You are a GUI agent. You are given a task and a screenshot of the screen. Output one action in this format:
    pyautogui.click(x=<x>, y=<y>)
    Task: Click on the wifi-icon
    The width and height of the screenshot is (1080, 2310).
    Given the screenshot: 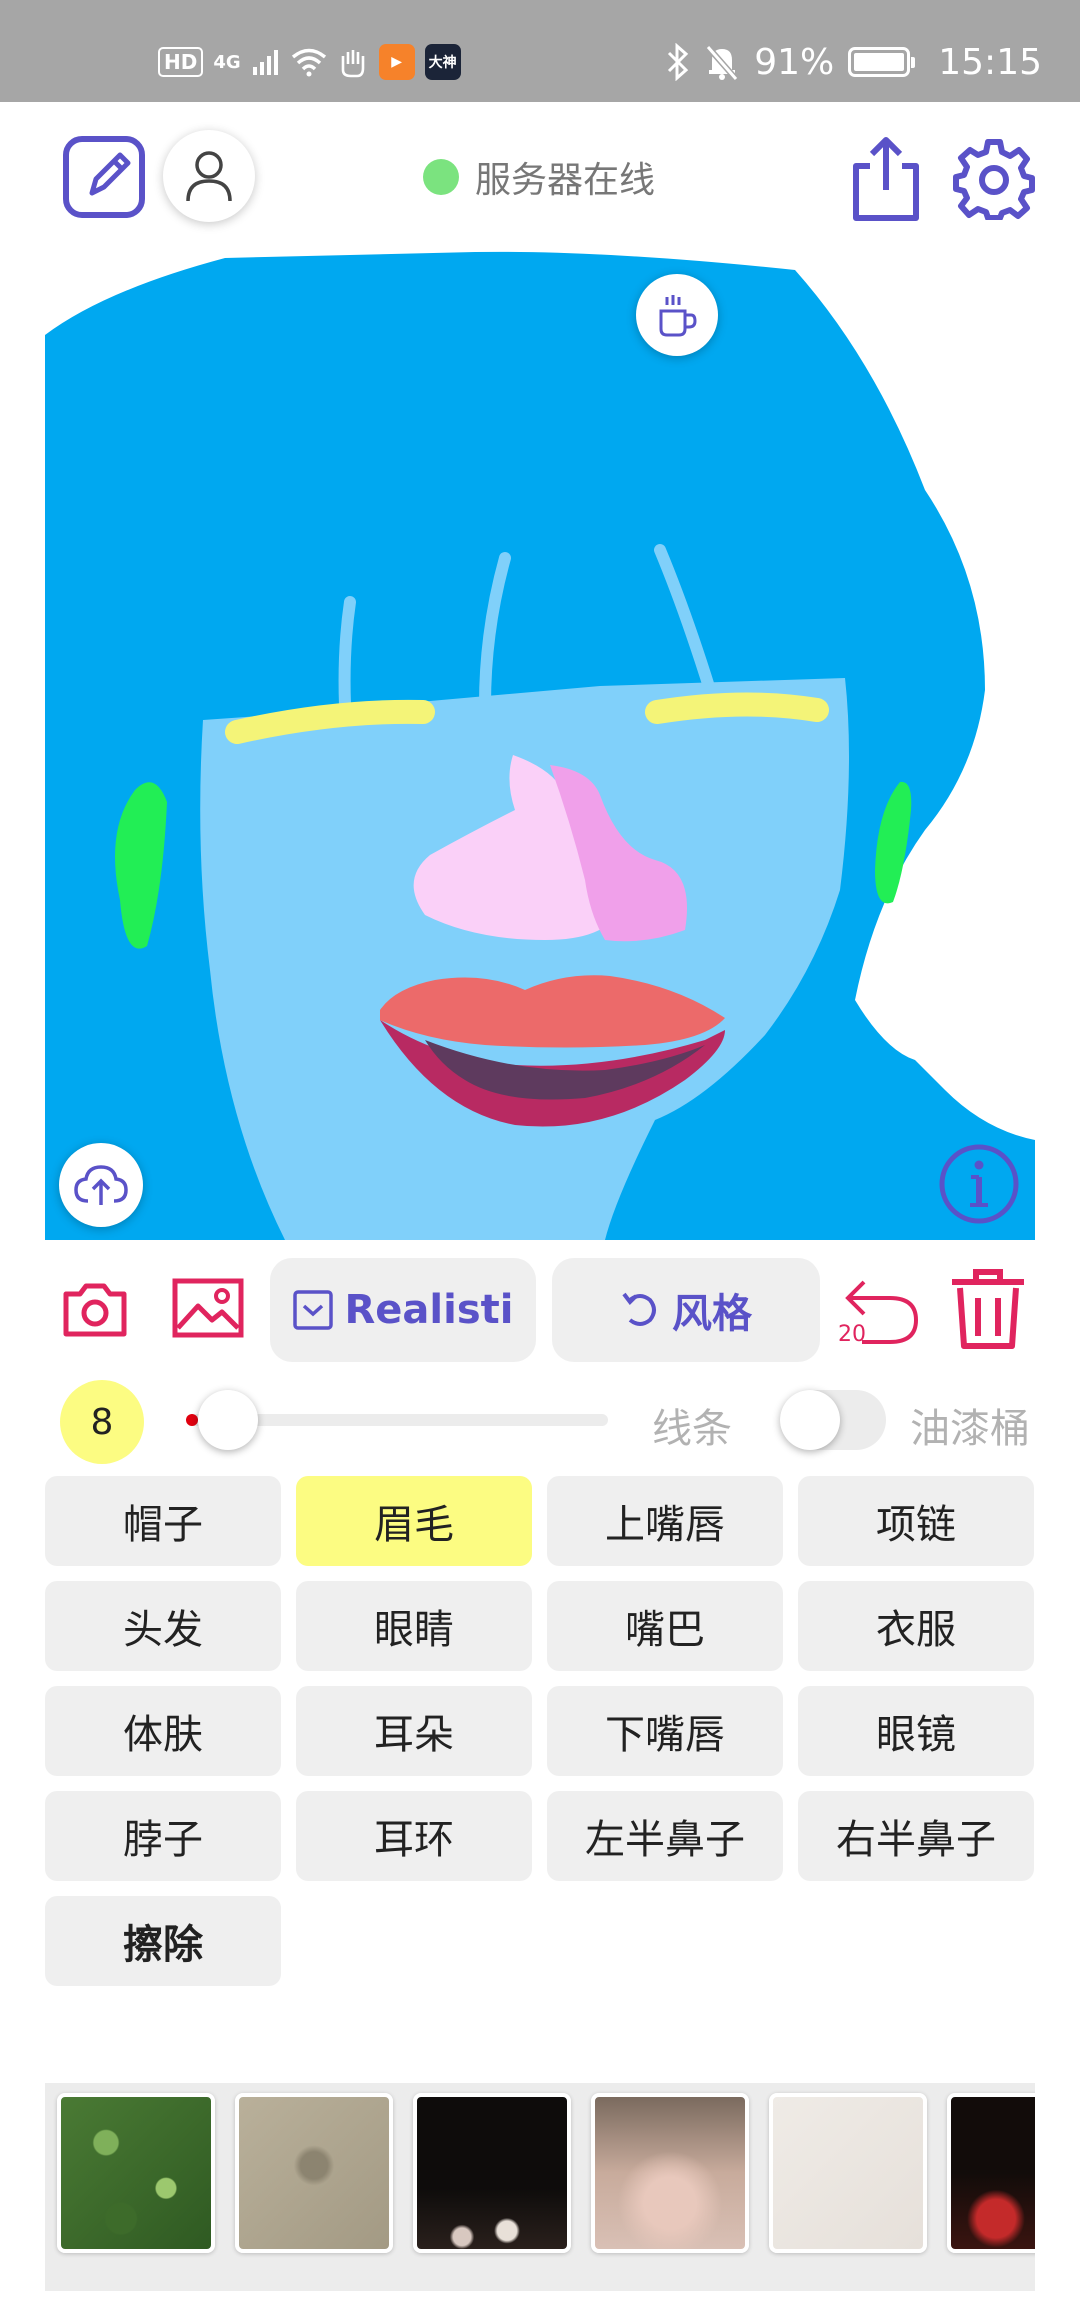 What is the action you would take?
    pyautogui.click(x=308, y=62)
    